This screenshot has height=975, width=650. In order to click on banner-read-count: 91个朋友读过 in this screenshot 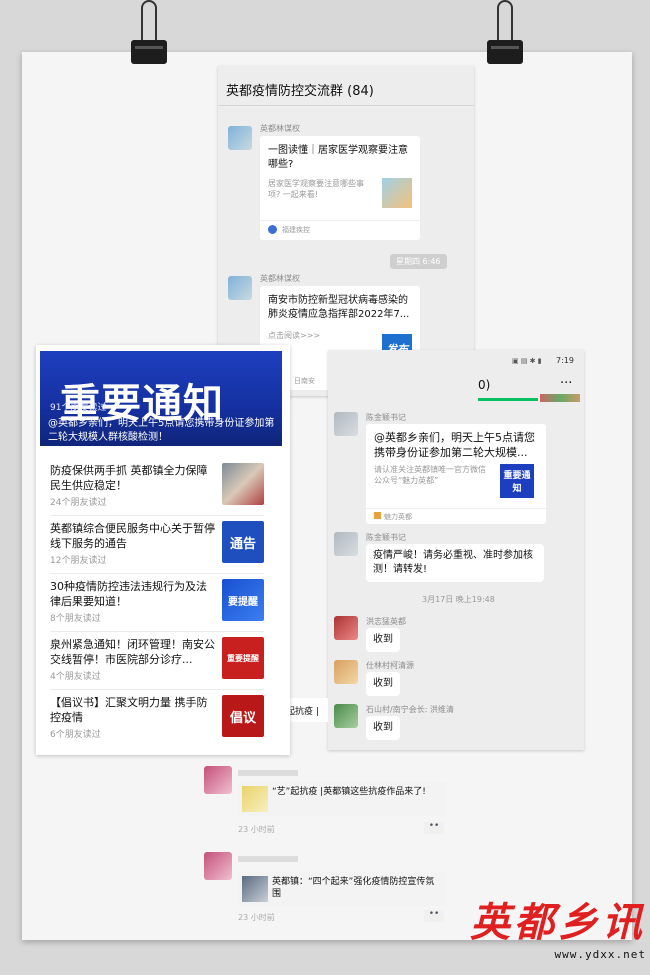, I will do `click(78, 408)`.